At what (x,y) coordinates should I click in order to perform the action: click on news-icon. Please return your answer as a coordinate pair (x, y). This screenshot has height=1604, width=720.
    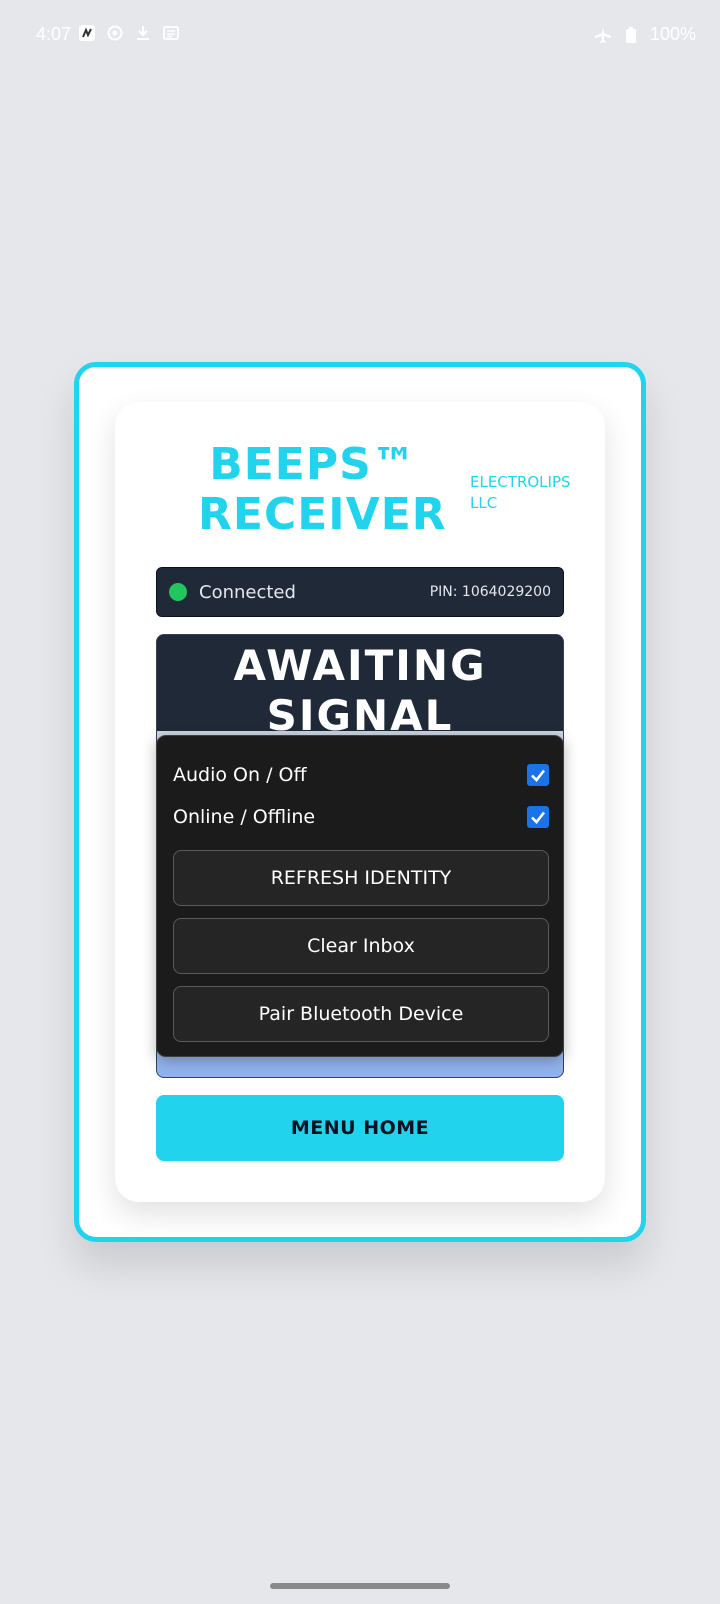
    Looking at the image, I should click on (171, 33).